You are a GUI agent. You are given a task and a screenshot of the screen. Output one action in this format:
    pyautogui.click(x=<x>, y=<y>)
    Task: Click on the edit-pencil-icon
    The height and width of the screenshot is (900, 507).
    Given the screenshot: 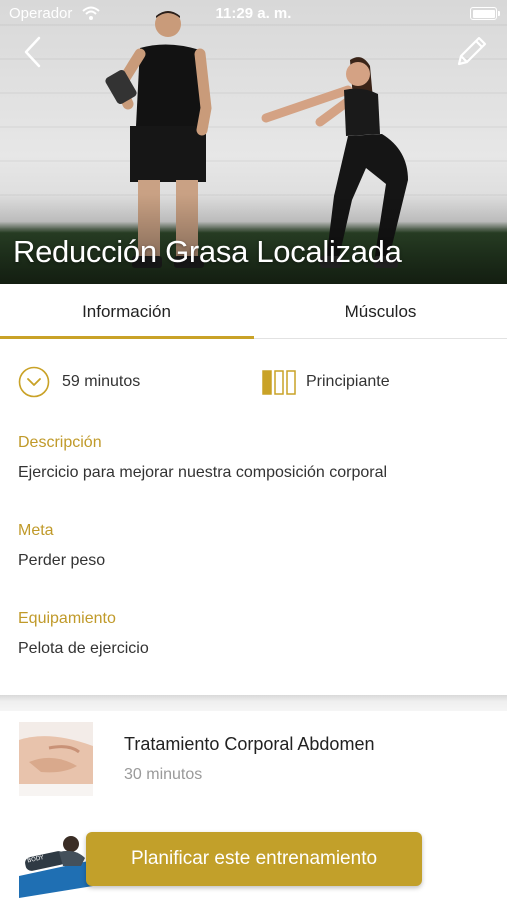 What is the action you would take?
    pyautogui.click(x=471, y=52)
    